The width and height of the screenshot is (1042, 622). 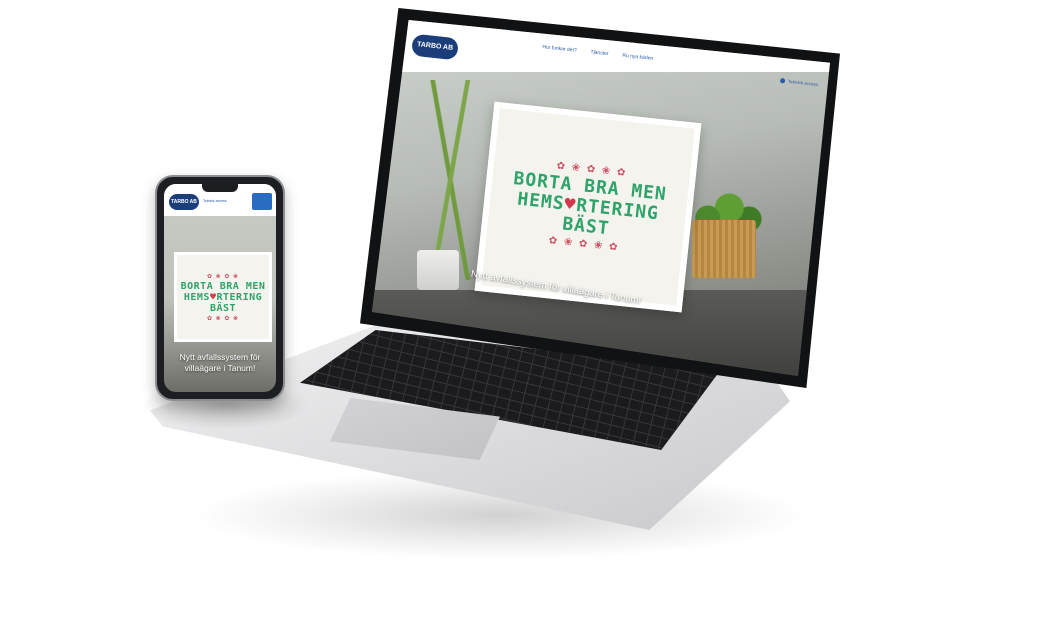 I want to click on user-icon, so click(x=782, y=81).